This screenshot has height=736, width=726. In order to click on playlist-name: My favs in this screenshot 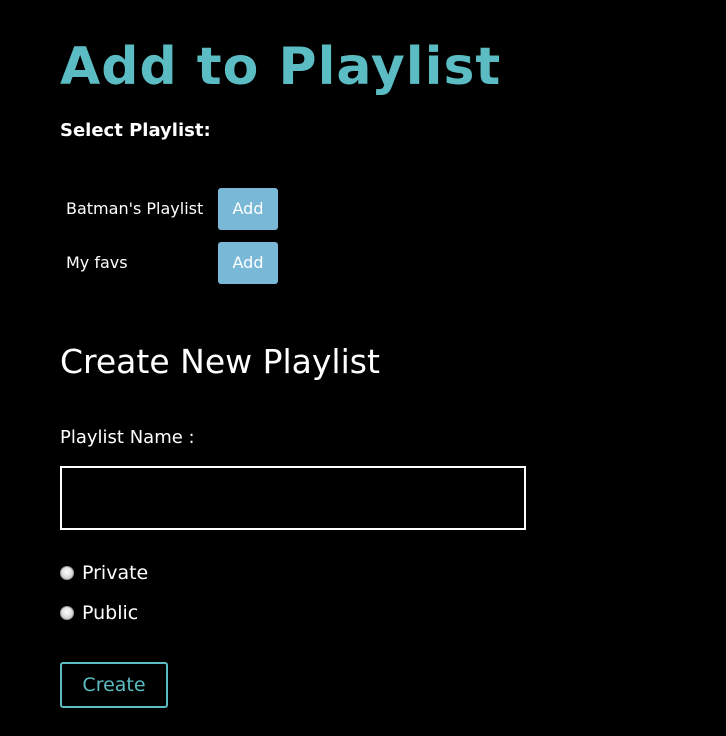, I will do `click(97, 262)`.